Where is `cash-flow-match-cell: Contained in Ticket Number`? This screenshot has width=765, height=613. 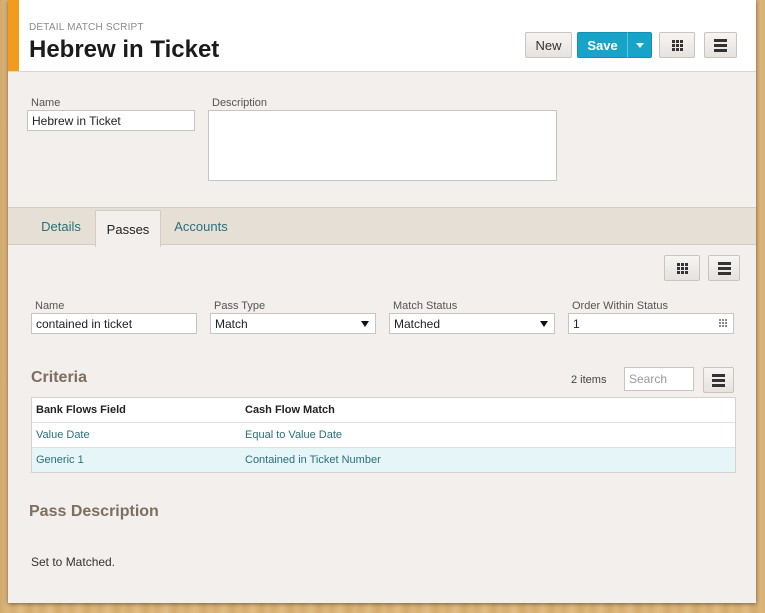 cash-flow-match-cell: Contained in Ticket Number is located at coordinates (490, 460).